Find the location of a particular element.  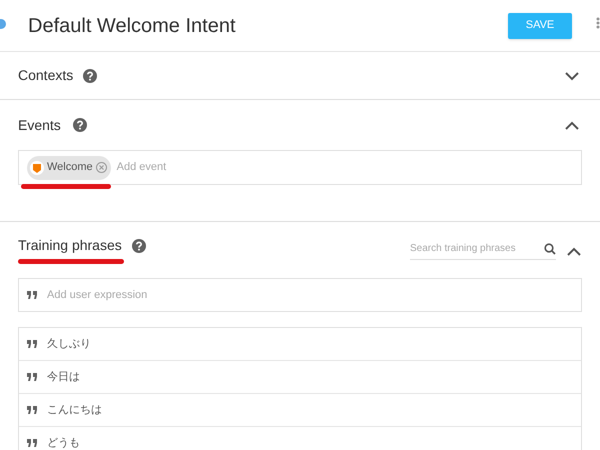

phrase-row: こんにちは is located at coordinates (300, 410).